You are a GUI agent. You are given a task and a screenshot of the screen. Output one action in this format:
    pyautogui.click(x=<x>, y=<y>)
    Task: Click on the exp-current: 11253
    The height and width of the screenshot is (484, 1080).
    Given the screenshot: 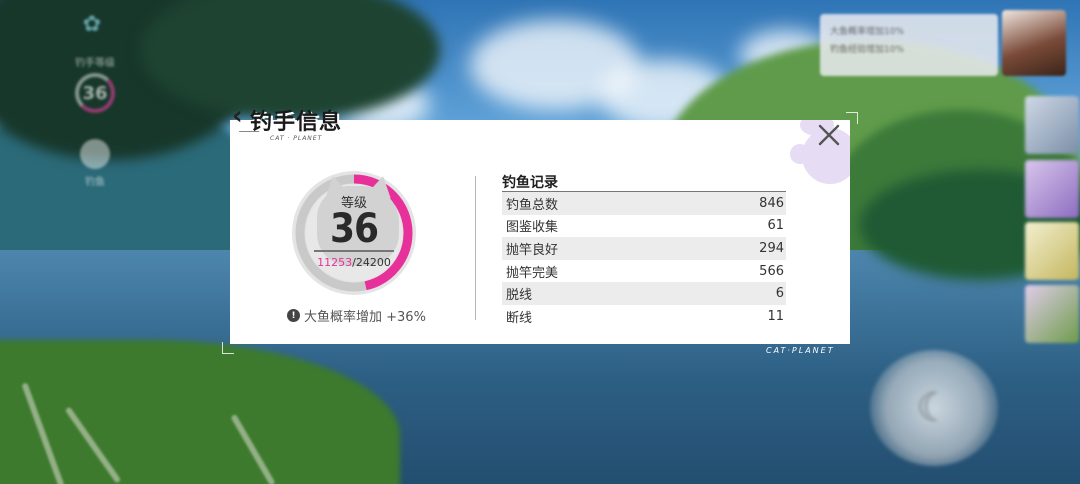 What is the action you would take?
    pyautogui.click(x=335, y=262)
    